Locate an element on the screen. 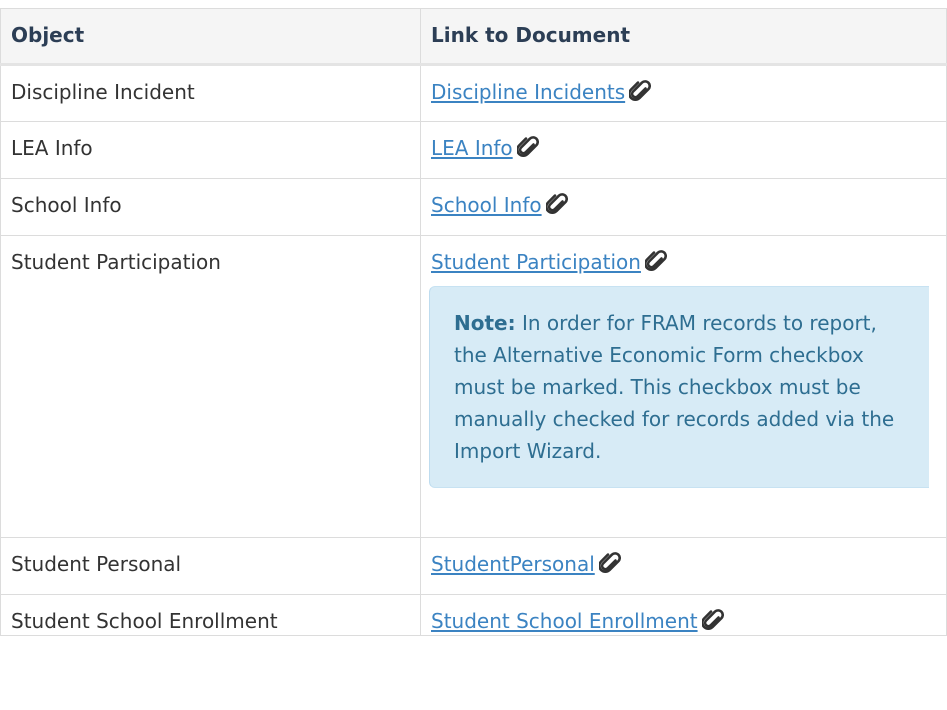 This screenshot has height=710, width=947. document-link: Student School Enrollment is located at coordinates (564, 621).